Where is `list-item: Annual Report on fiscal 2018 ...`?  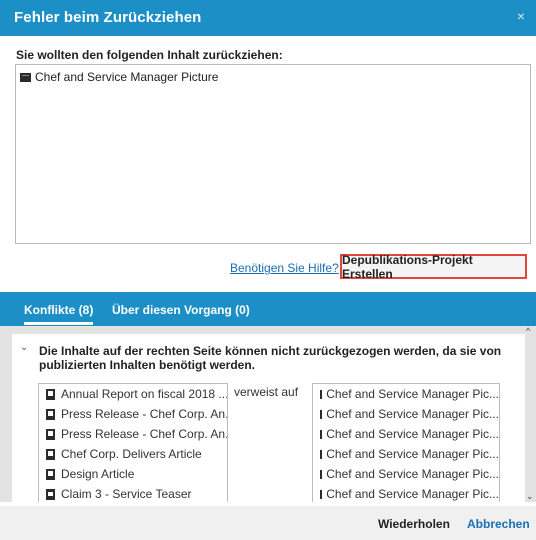
list-item: Annual Report on fiscal 2018 ... is located at coordinates (133, 394).